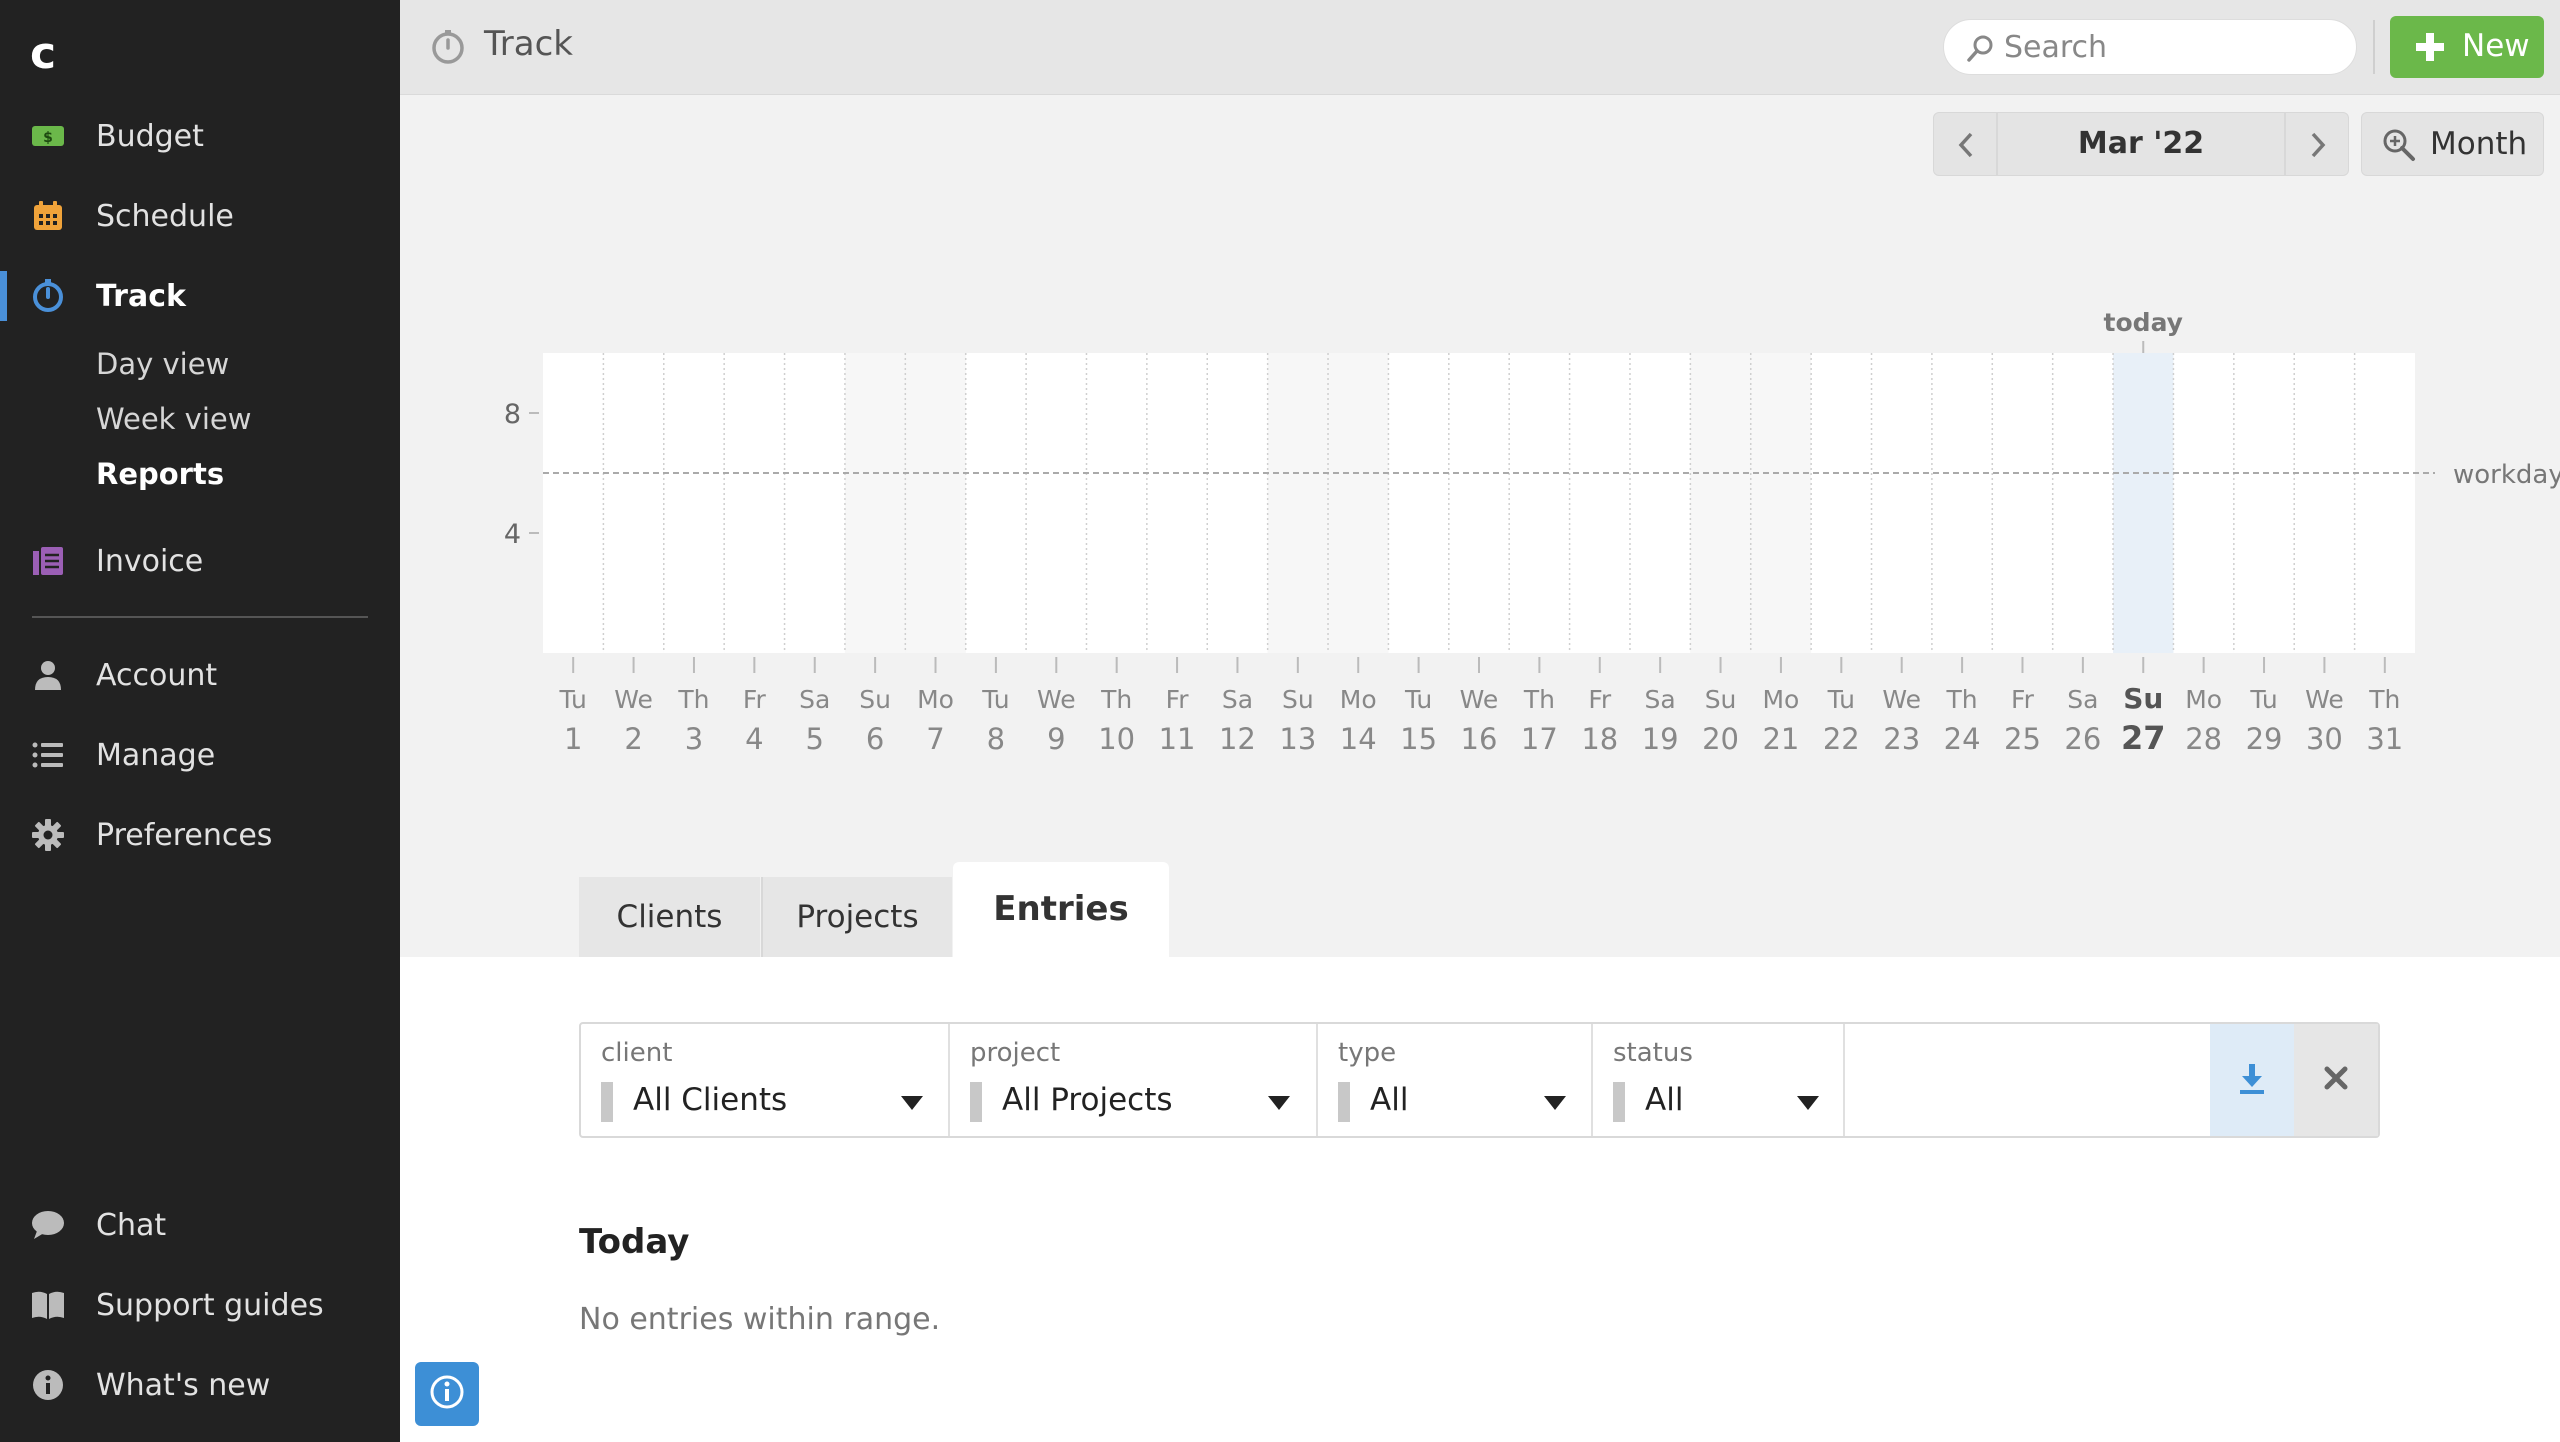 This screenshot has height=1442, width=2560. Describe the element at coordinates (1358, 739) in the screenshot. I see `x-tick-day: 14` at that location.